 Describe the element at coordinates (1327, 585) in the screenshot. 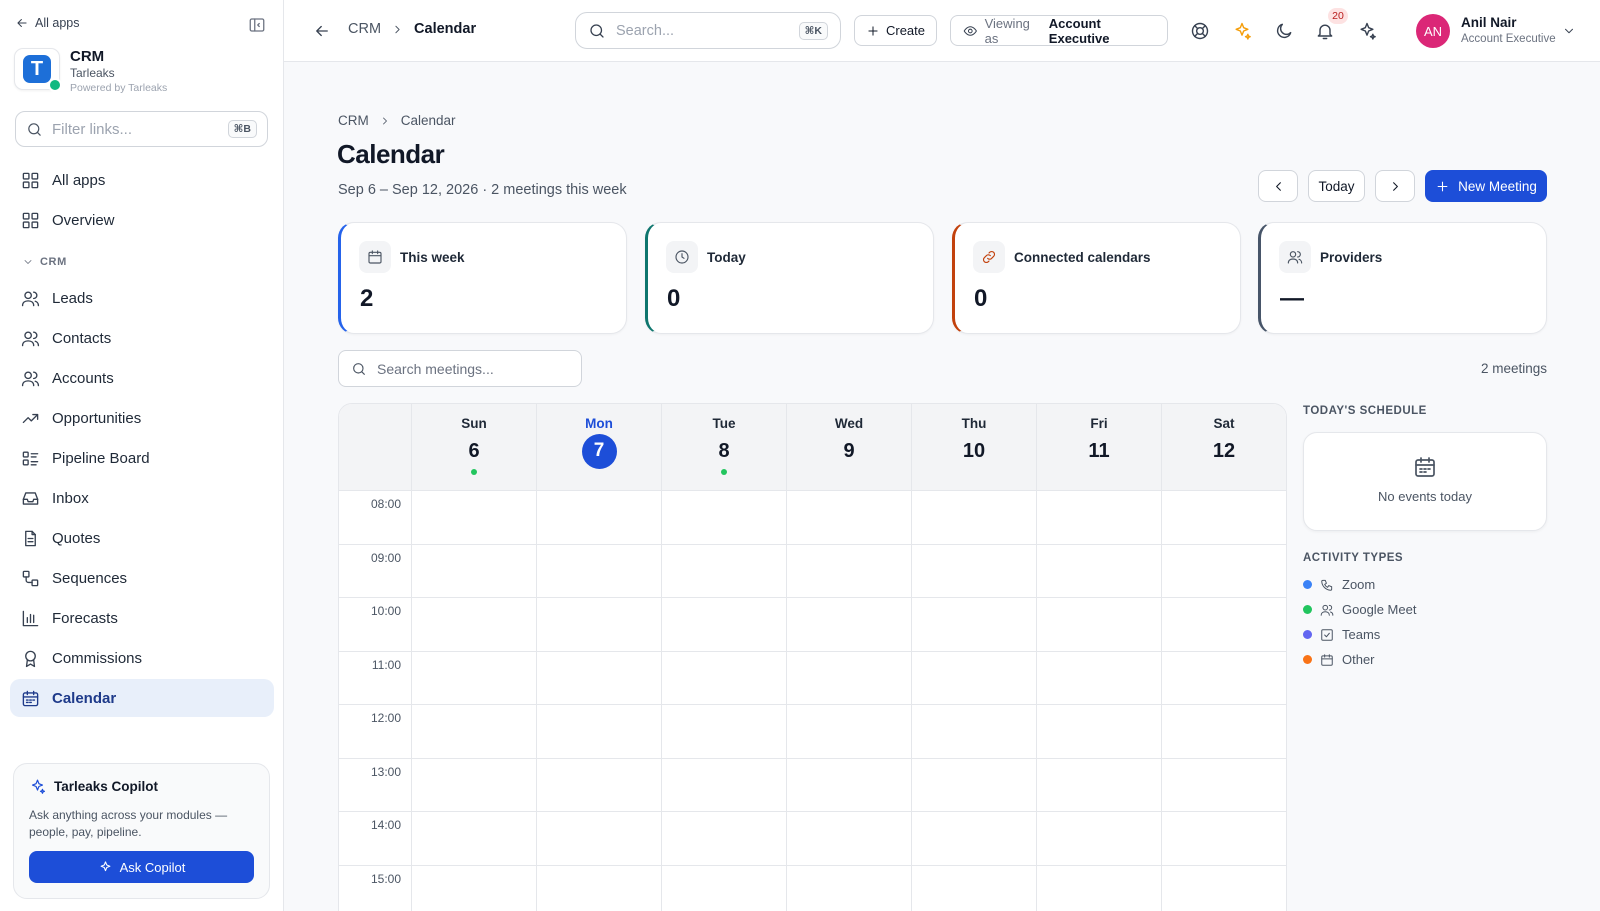

I see `phone-icon` at that location.